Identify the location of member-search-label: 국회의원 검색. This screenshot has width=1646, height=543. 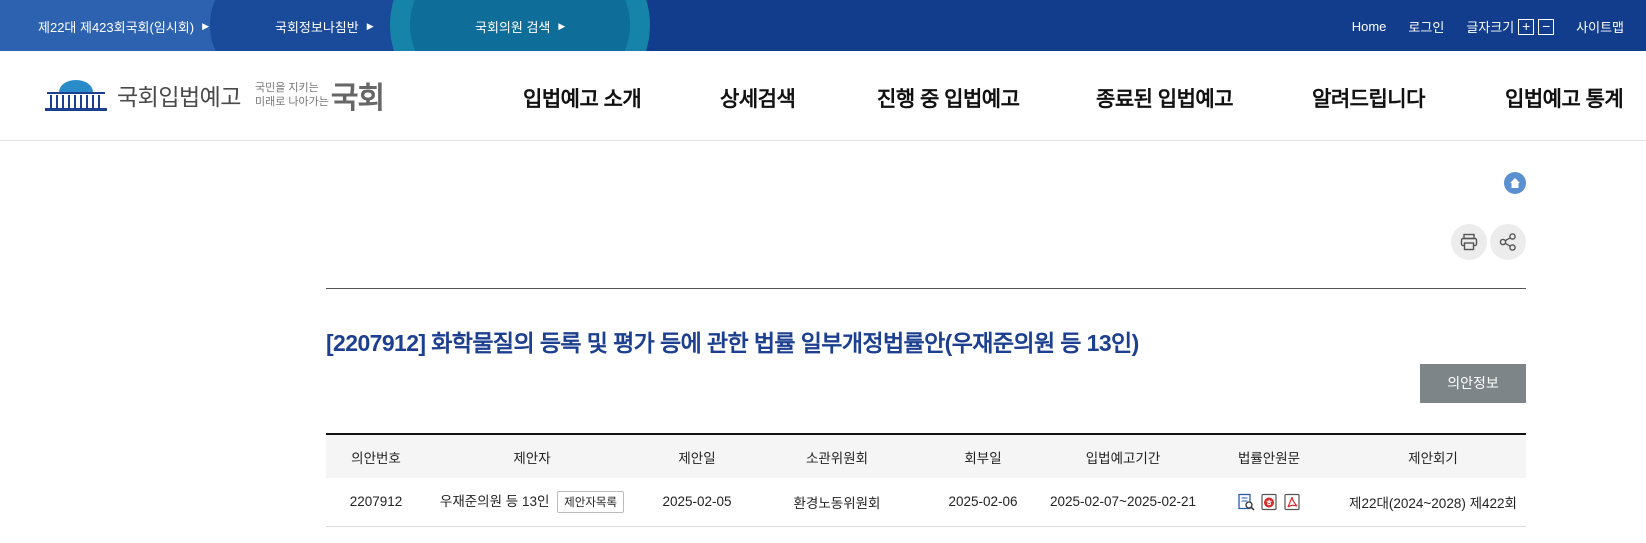
(513, 27).